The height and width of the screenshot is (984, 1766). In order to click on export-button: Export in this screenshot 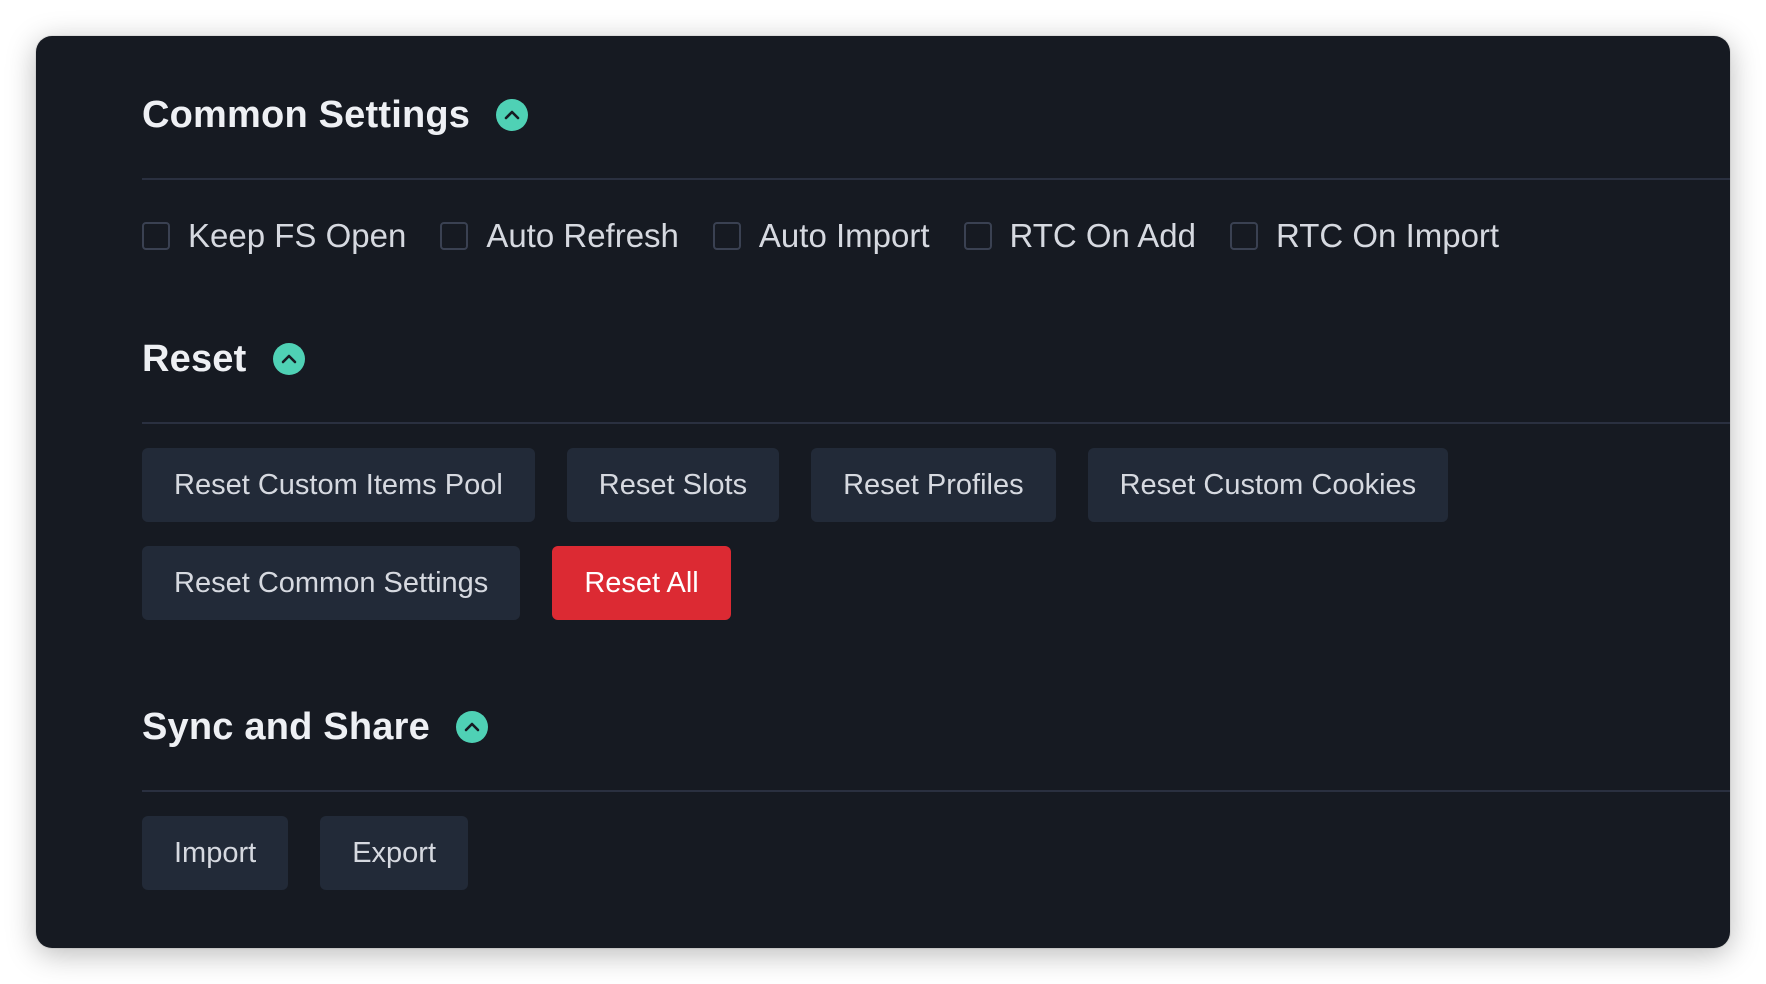, I will do `click(394, 853)`.